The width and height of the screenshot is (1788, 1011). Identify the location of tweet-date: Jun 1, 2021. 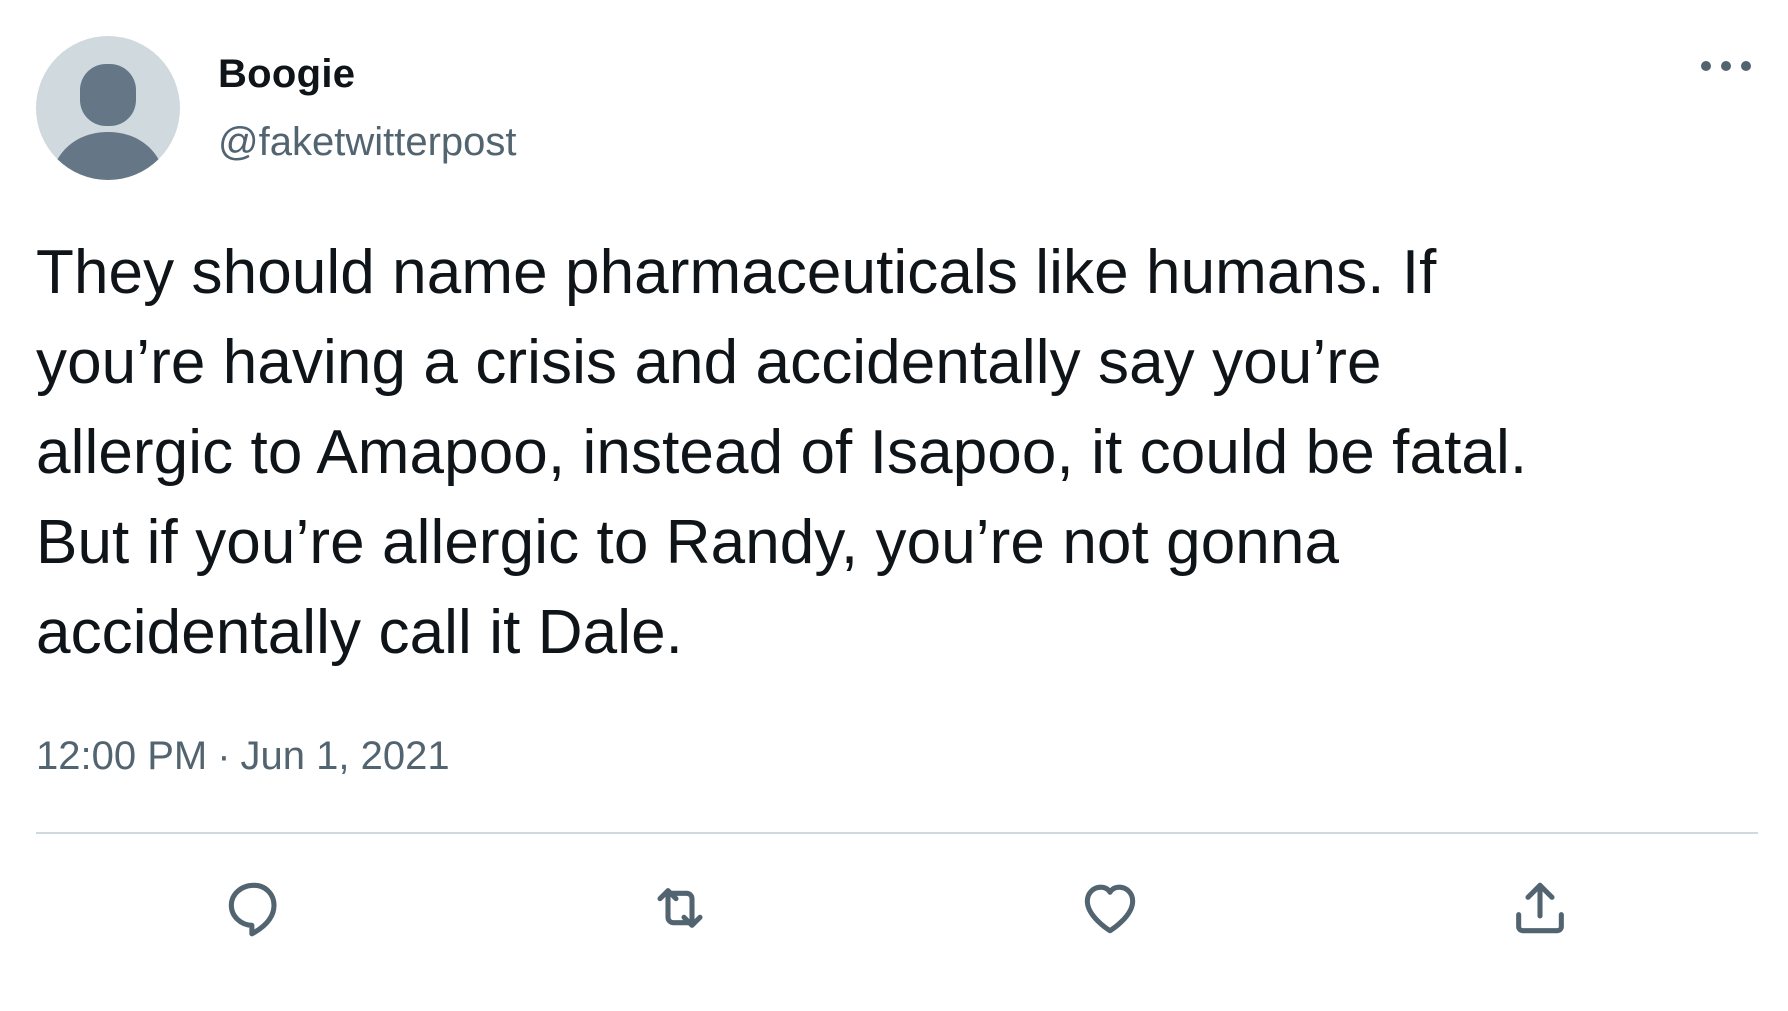
(345, 756).